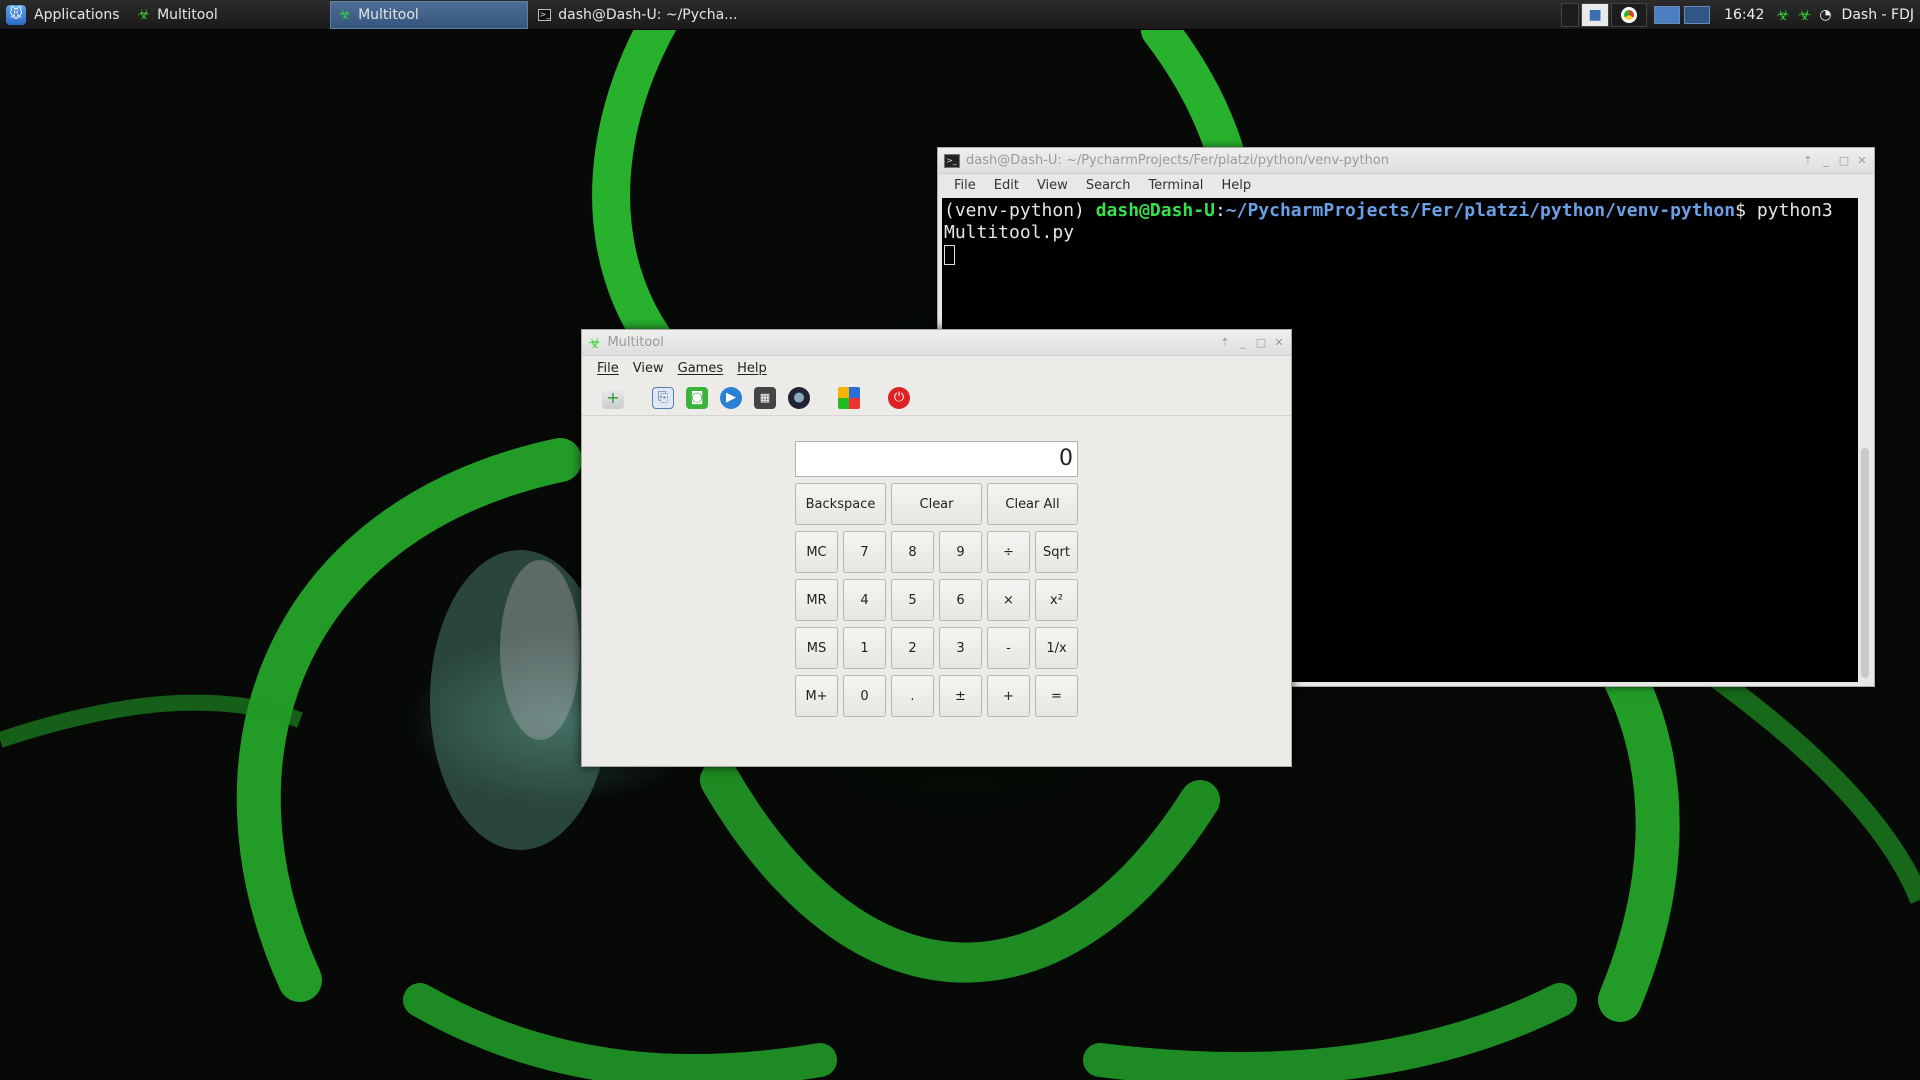 This screenshot has width=1920, height=1080. I want to click on divide-button: ÷, so click(1008, 552).